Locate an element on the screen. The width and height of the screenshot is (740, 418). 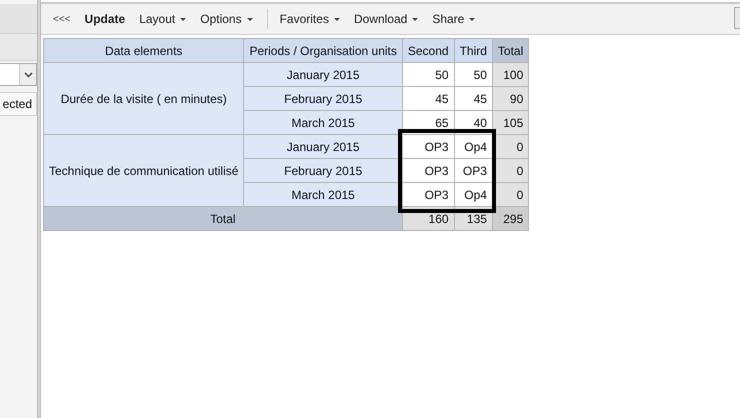
total-label: Total is located at coordinates (223, 218).